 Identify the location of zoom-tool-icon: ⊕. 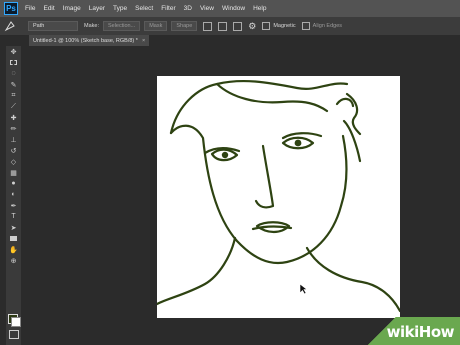
(13, 260).